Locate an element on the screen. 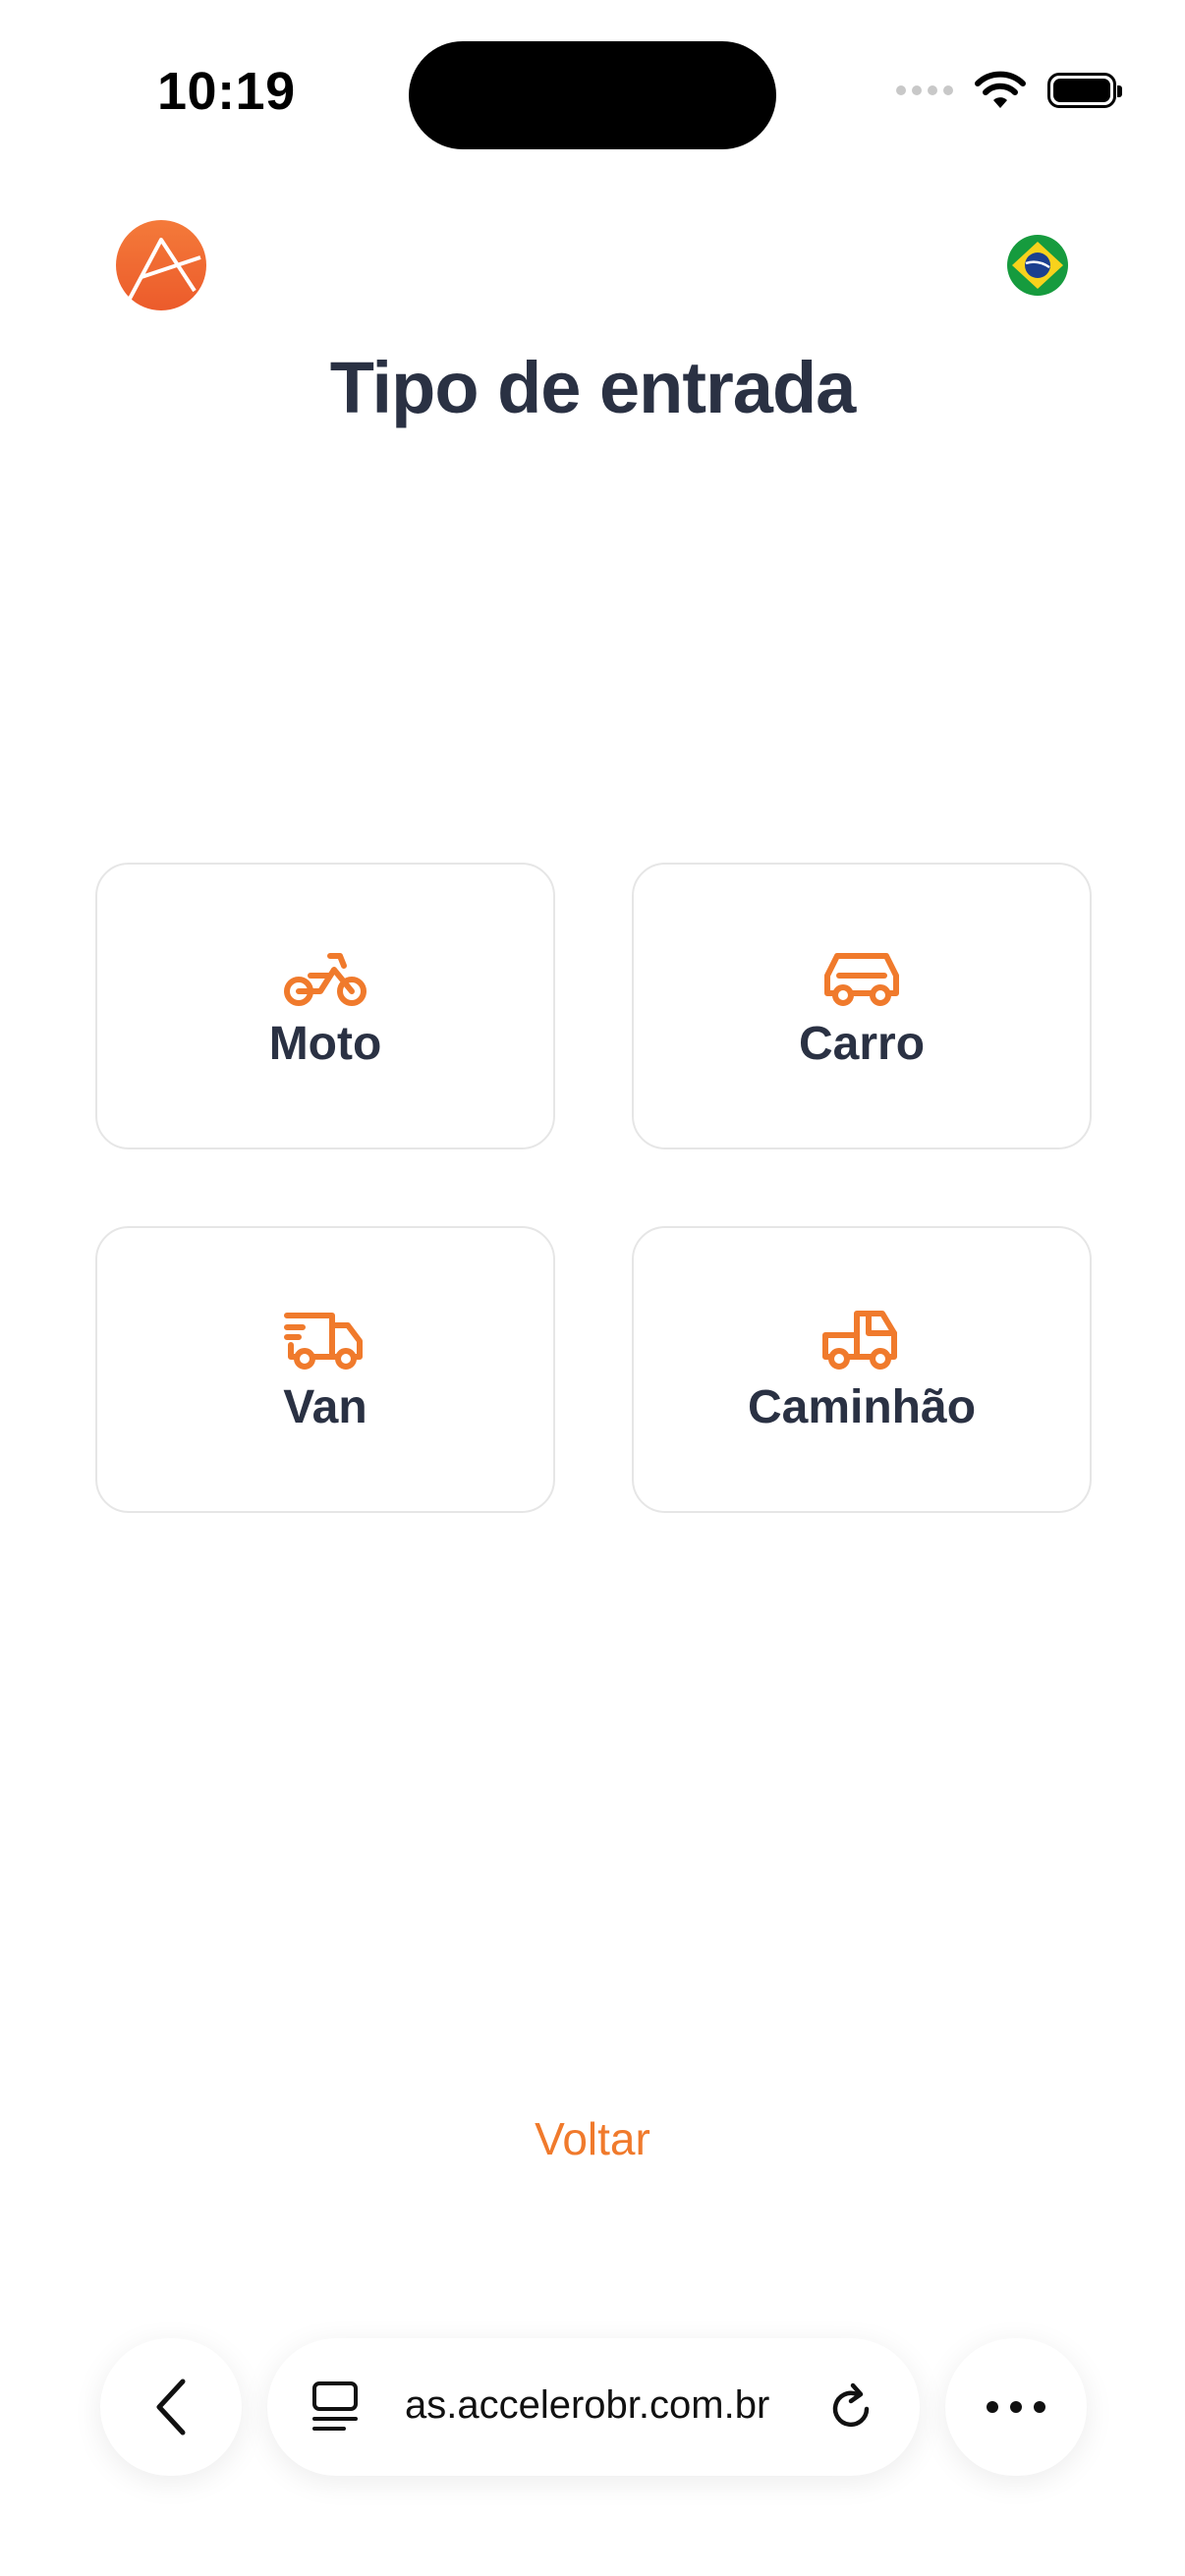 Image resolution: width=1185 pixels, height=2576 pixels. battery-icon is located at coordinates (1084, 90).